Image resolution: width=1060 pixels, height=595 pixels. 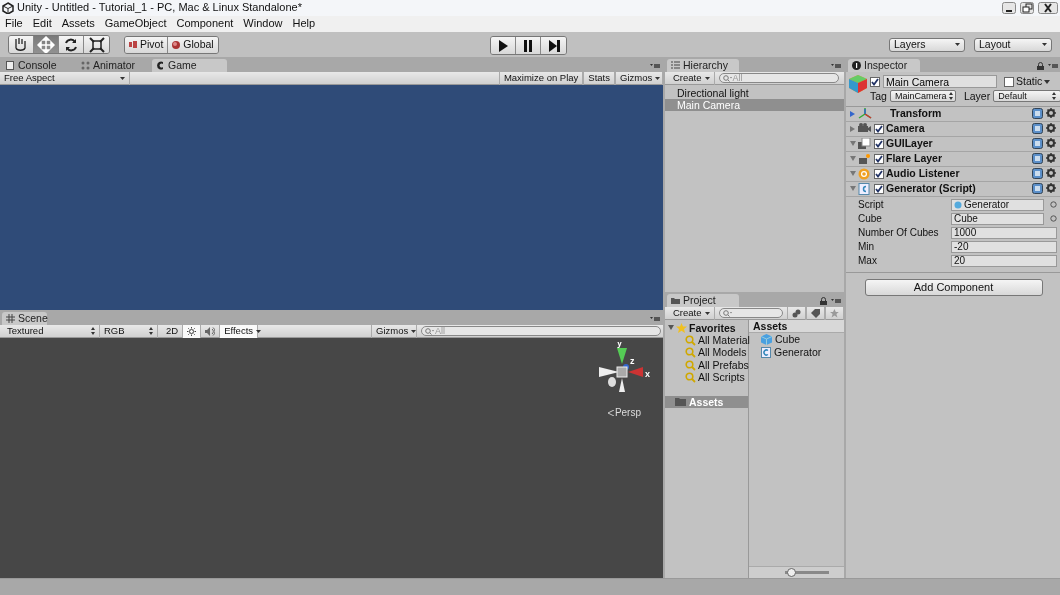 I want to click on project-tab: Project, so click(x=703, y=300).